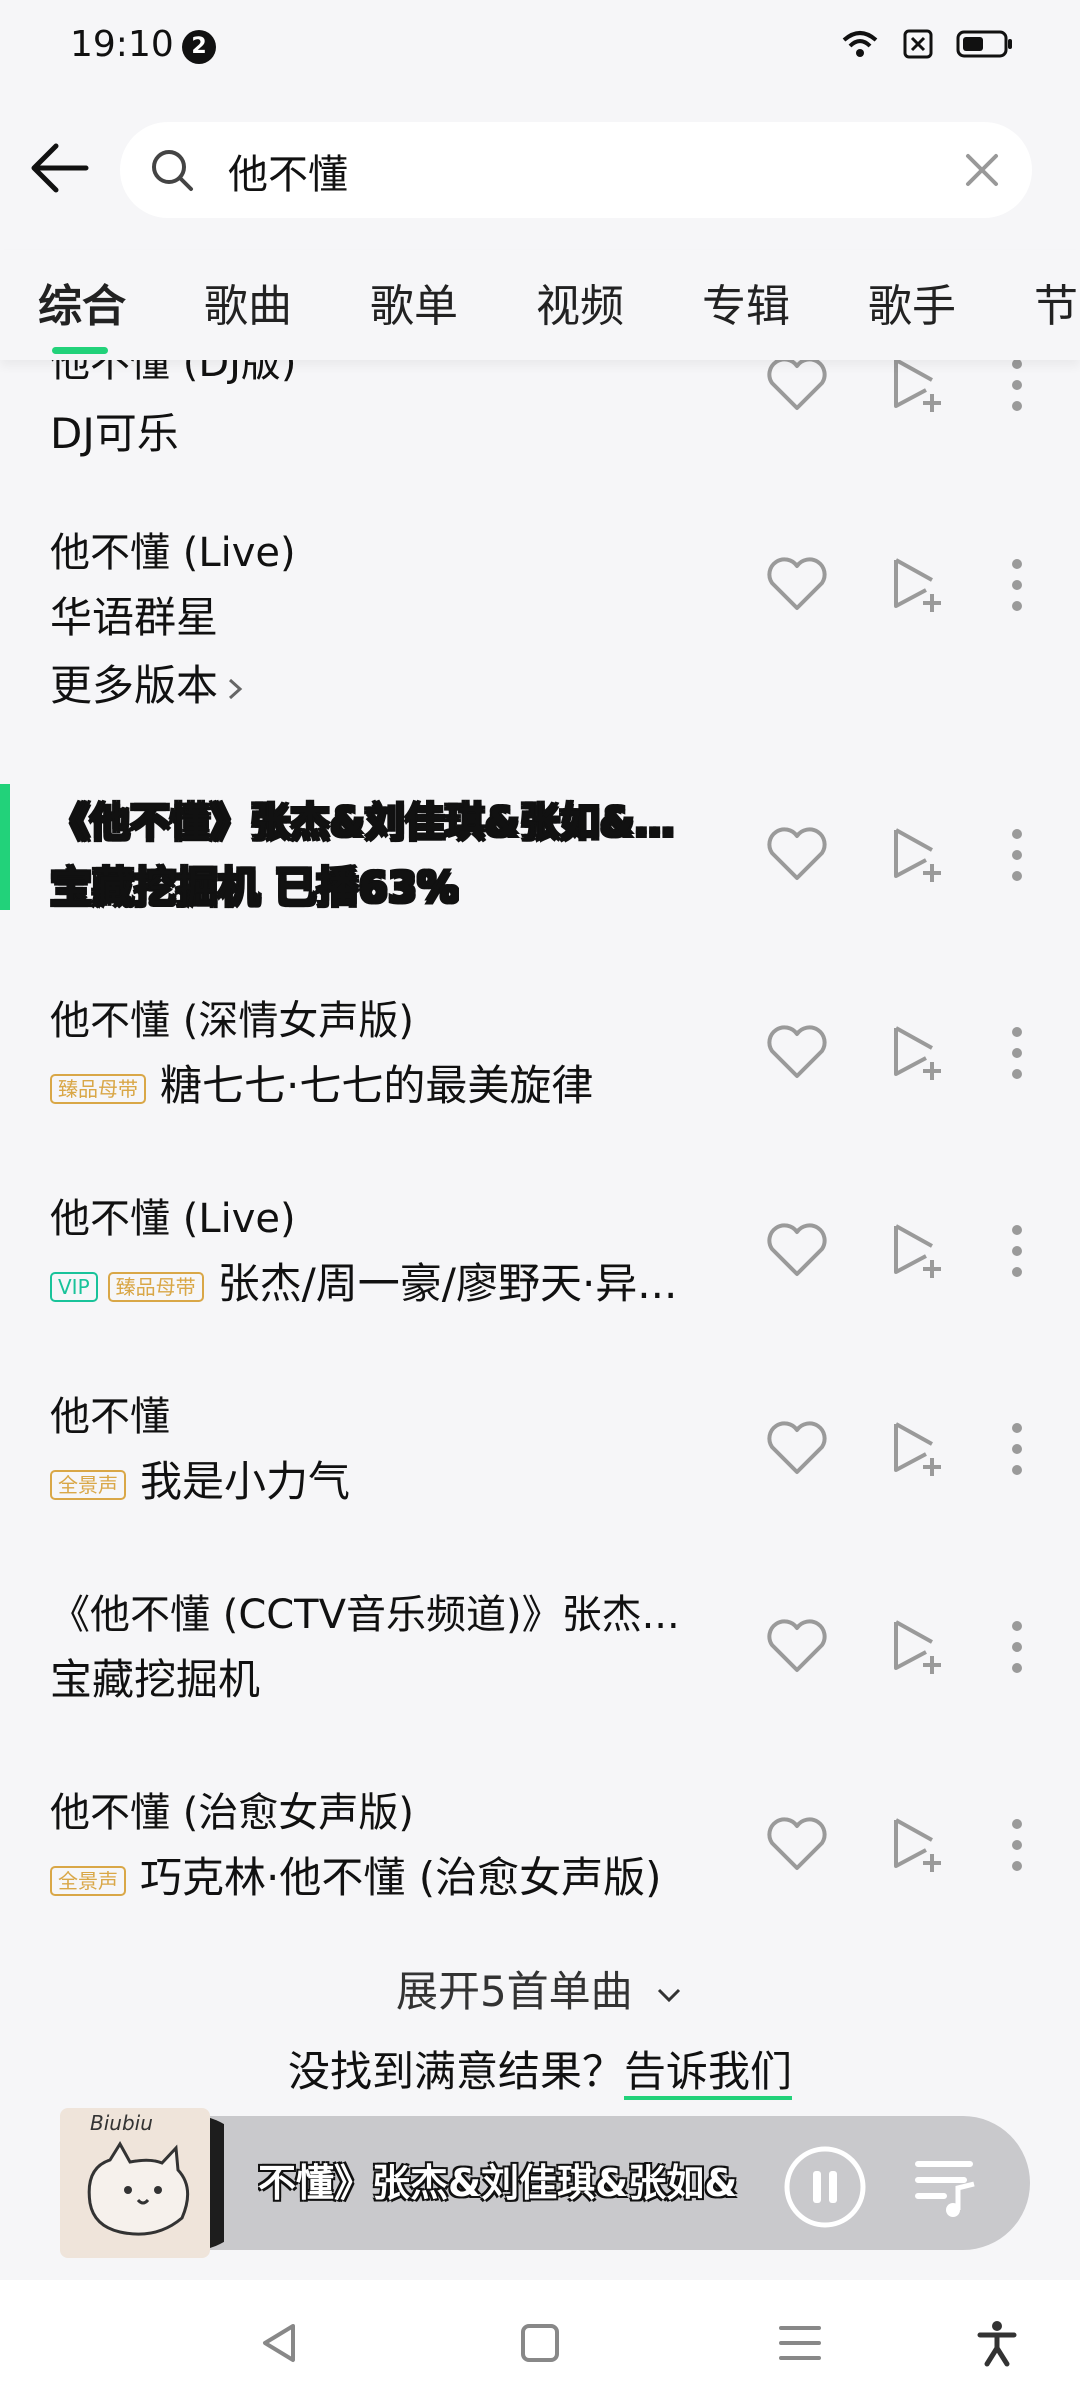 The image size is (1080, 2400). I want to click on chevron-down-icon, so click(669, 1995).